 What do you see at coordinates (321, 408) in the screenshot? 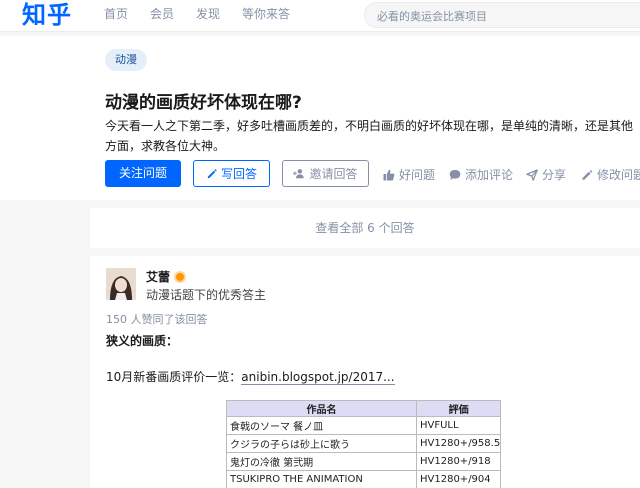
I see `table-header-title: 作品名` at bounding box center [321, 408].